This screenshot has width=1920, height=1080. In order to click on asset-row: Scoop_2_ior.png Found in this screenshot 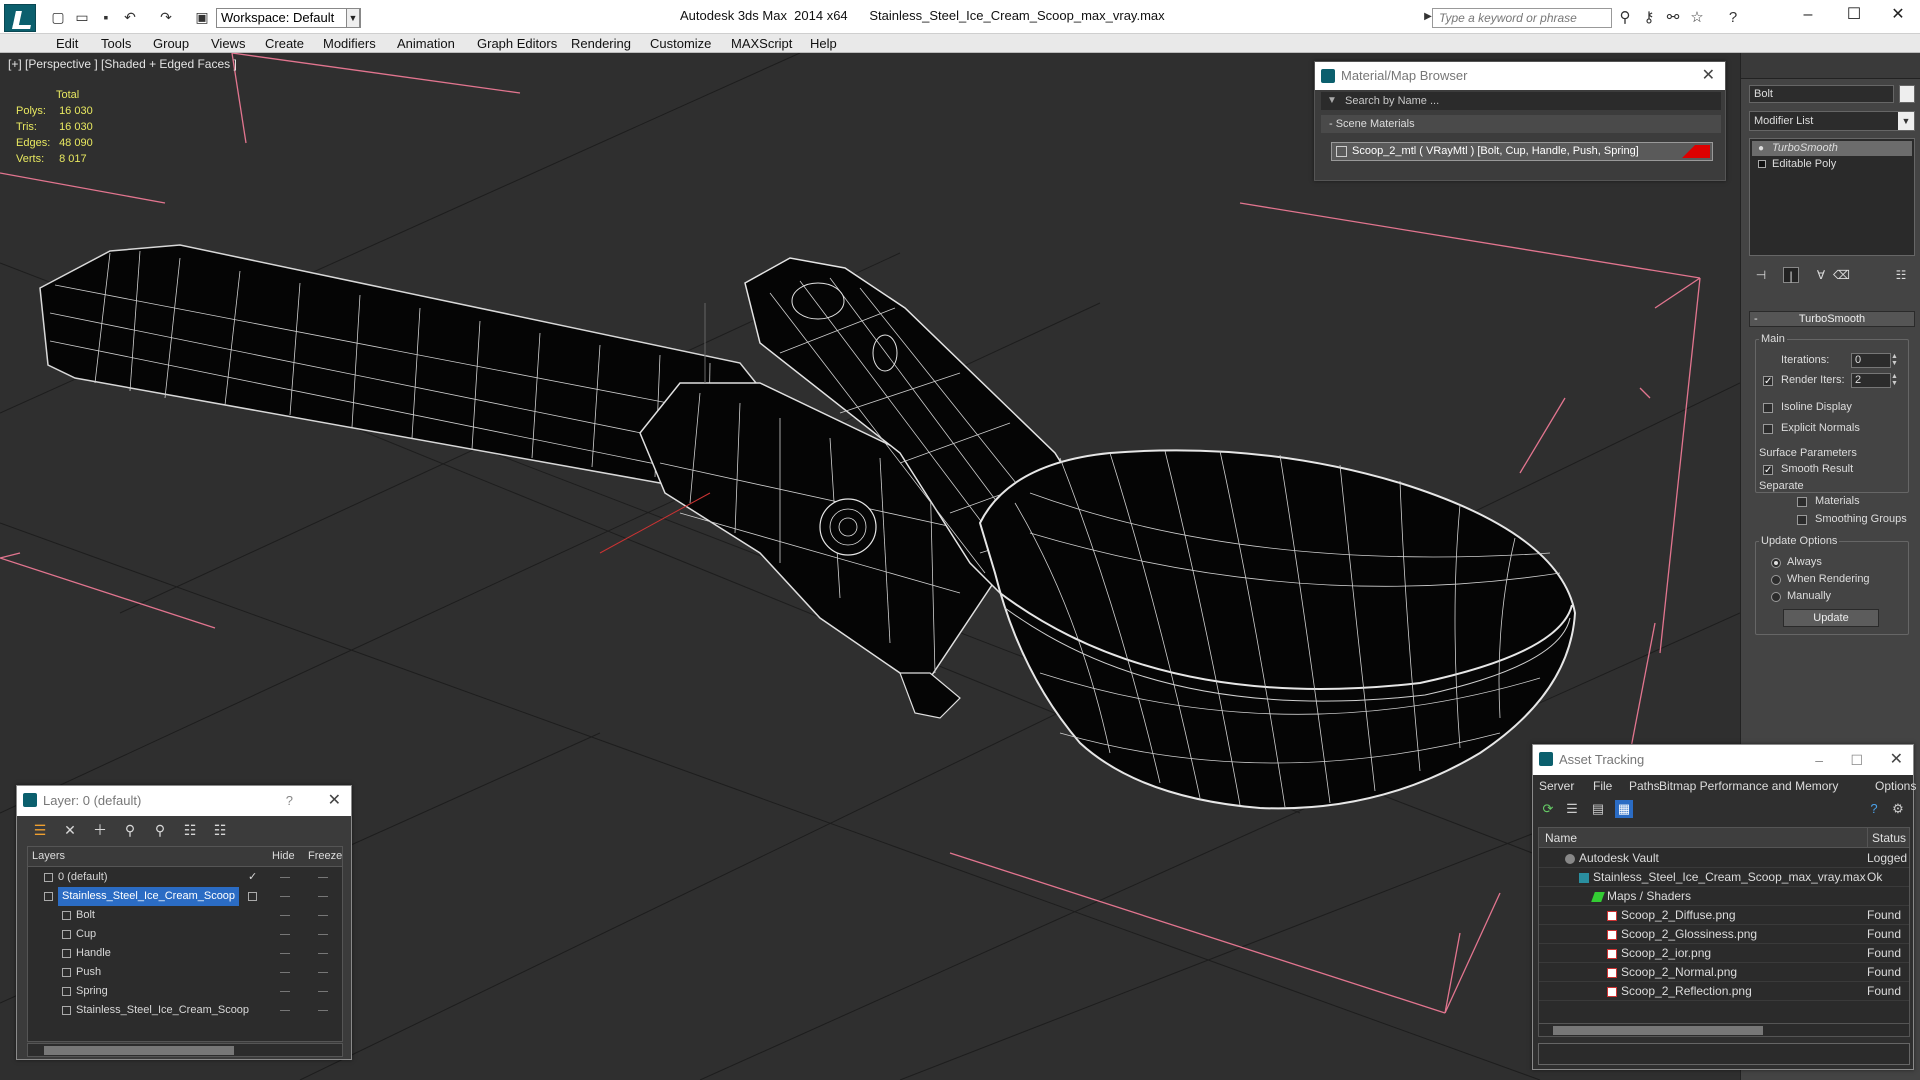, I will do `click(1724, 953)`.